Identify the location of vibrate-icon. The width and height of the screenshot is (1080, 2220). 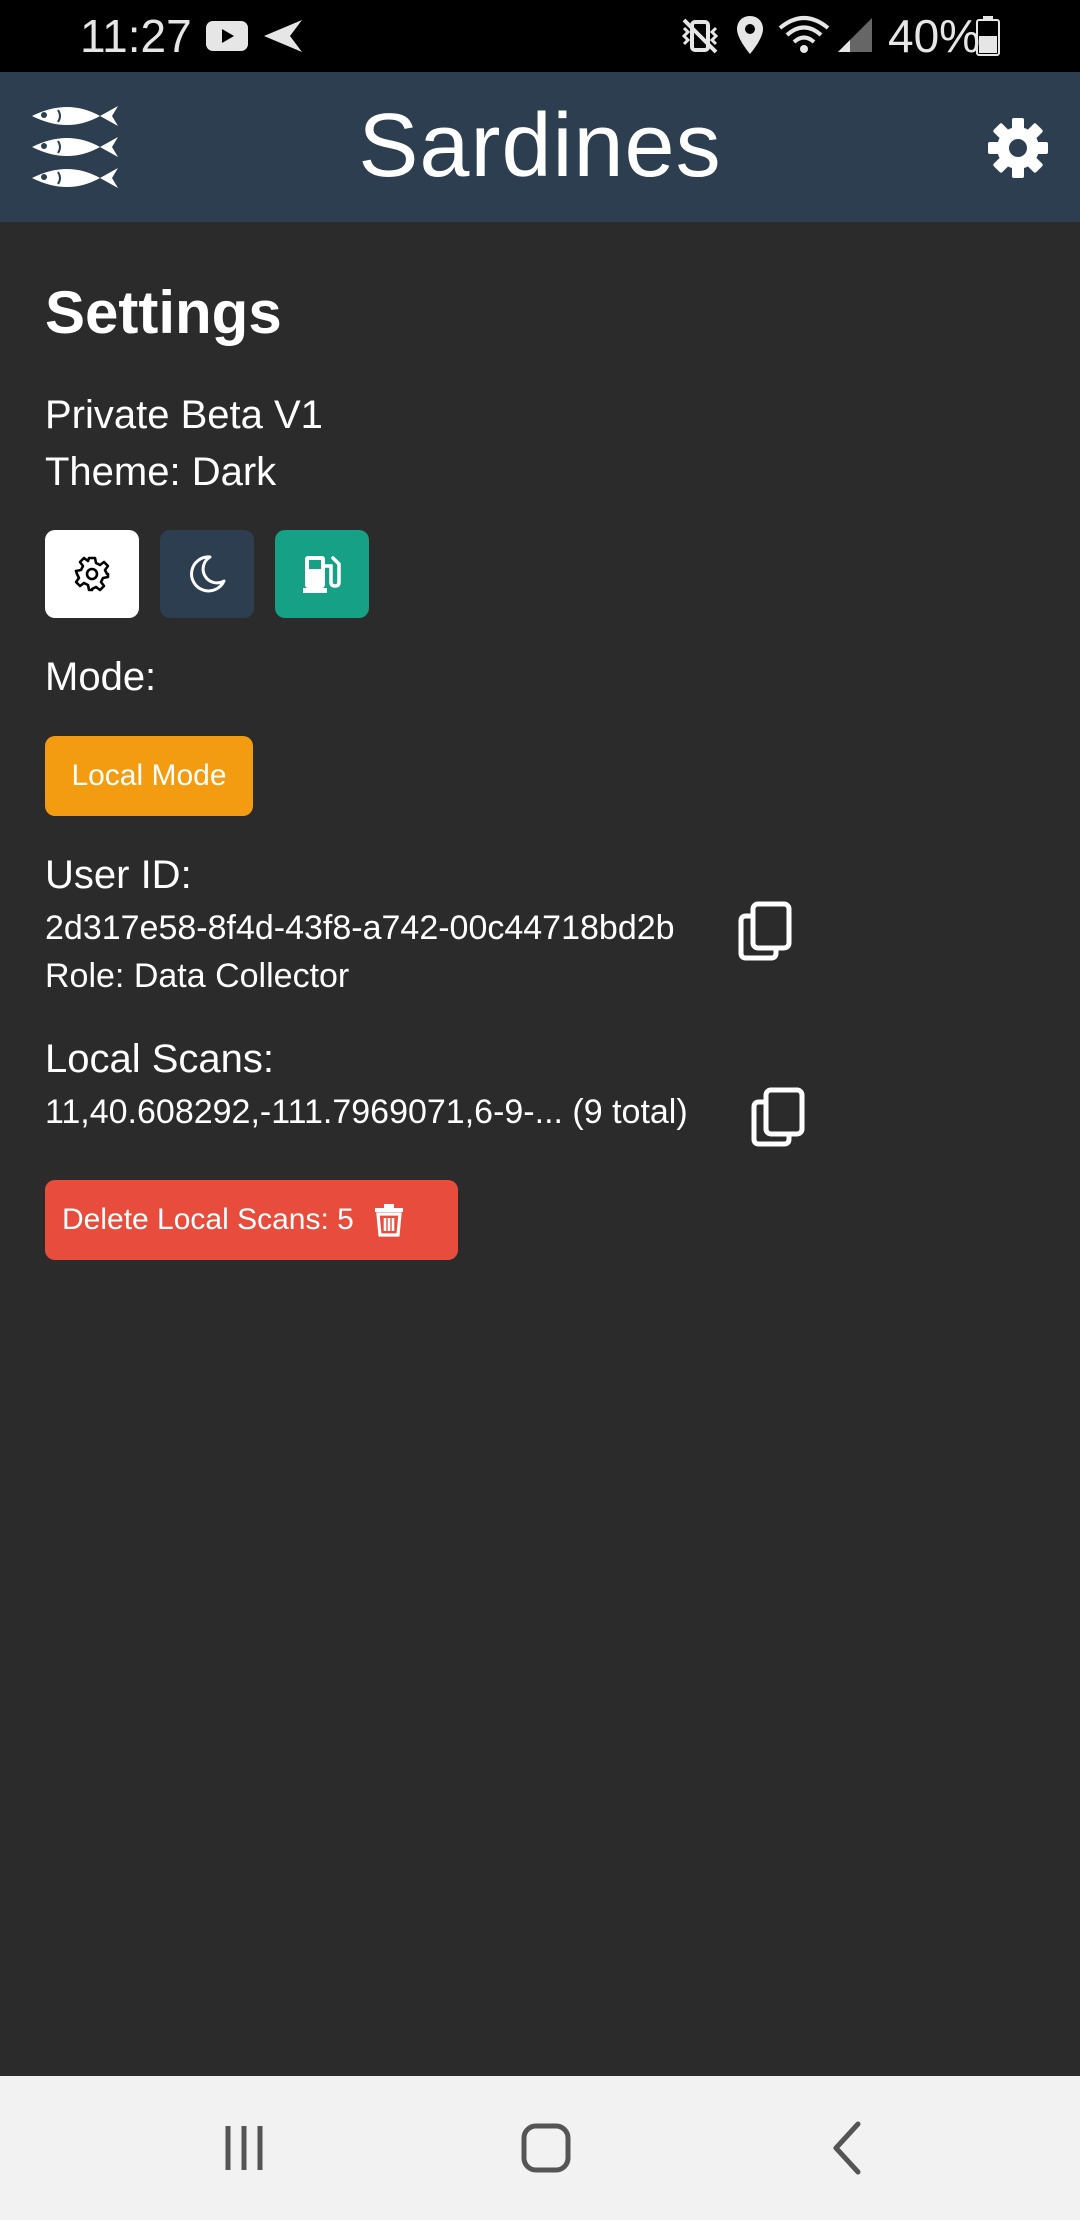
(700, 36).